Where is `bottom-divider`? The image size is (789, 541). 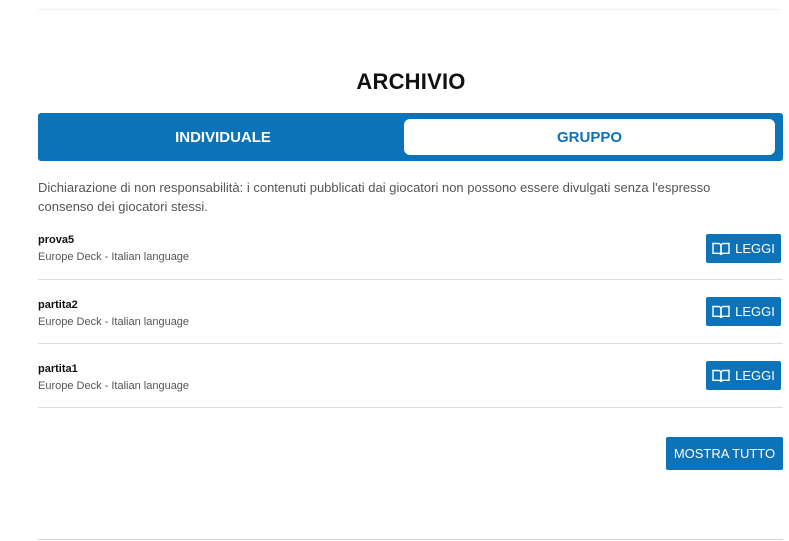
bottom-divider is located at coordinates (410, 539).